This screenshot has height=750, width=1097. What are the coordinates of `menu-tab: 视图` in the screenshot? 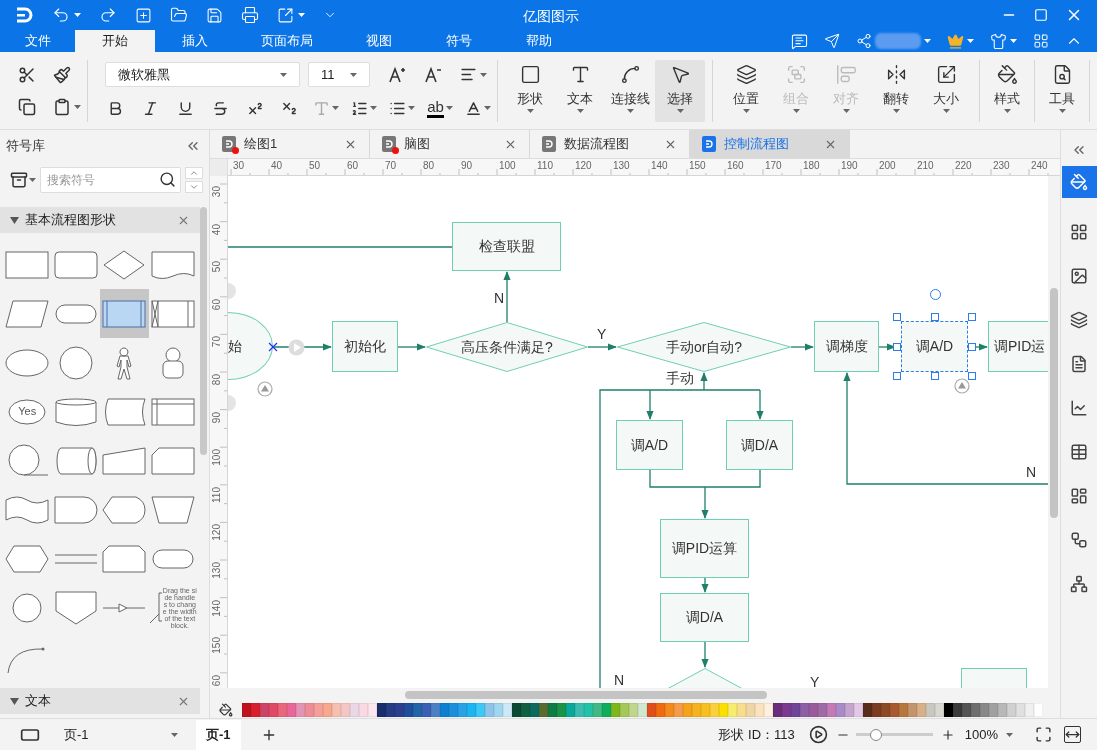 It's located at (379, 41).